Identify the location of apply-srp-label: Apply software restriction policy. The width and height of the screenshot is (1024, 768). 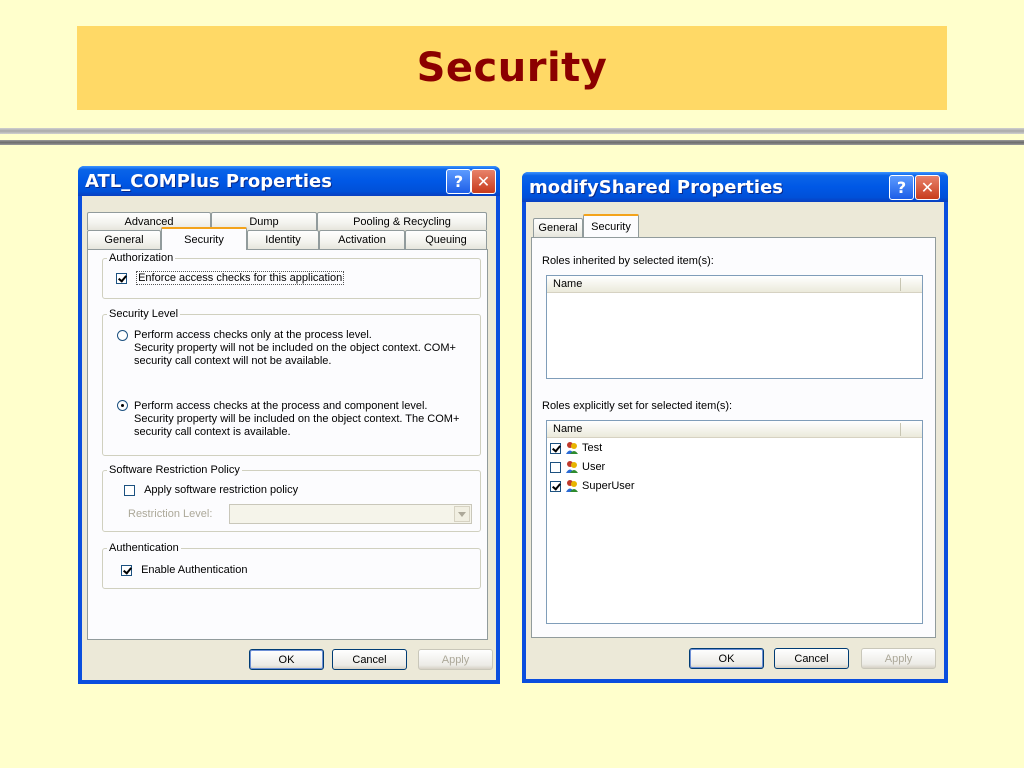
(221, 490).